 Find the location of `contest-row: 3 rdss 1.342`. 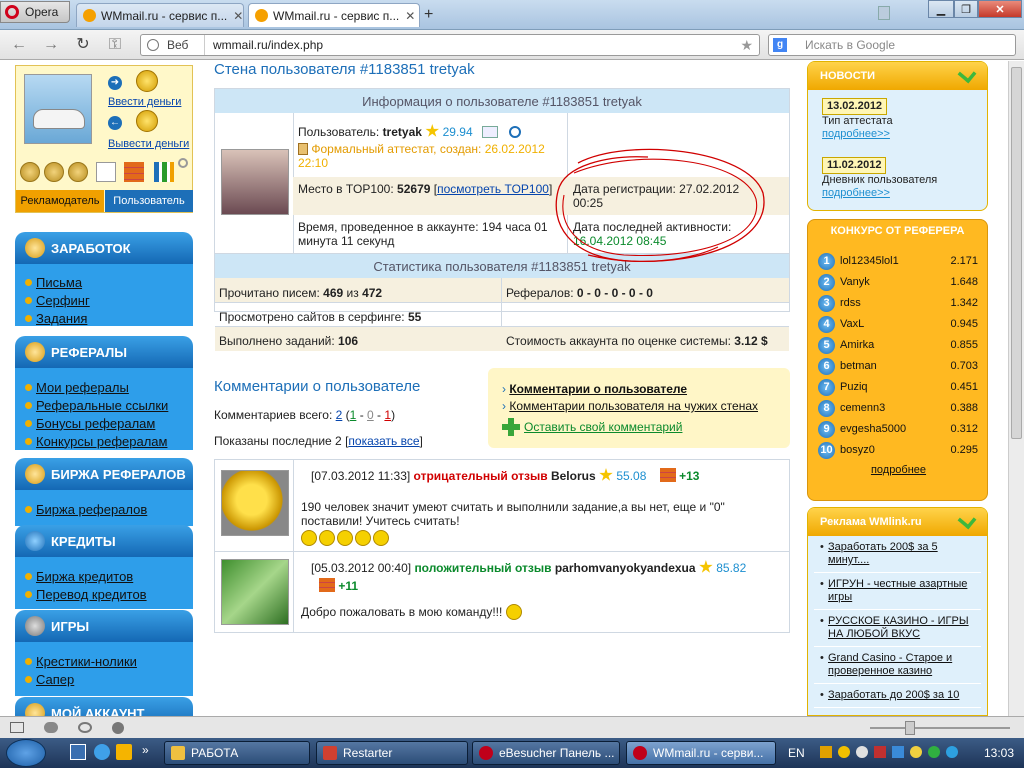

contest-row: 3 rdss 1.342 is located at coordinates (898, 303).